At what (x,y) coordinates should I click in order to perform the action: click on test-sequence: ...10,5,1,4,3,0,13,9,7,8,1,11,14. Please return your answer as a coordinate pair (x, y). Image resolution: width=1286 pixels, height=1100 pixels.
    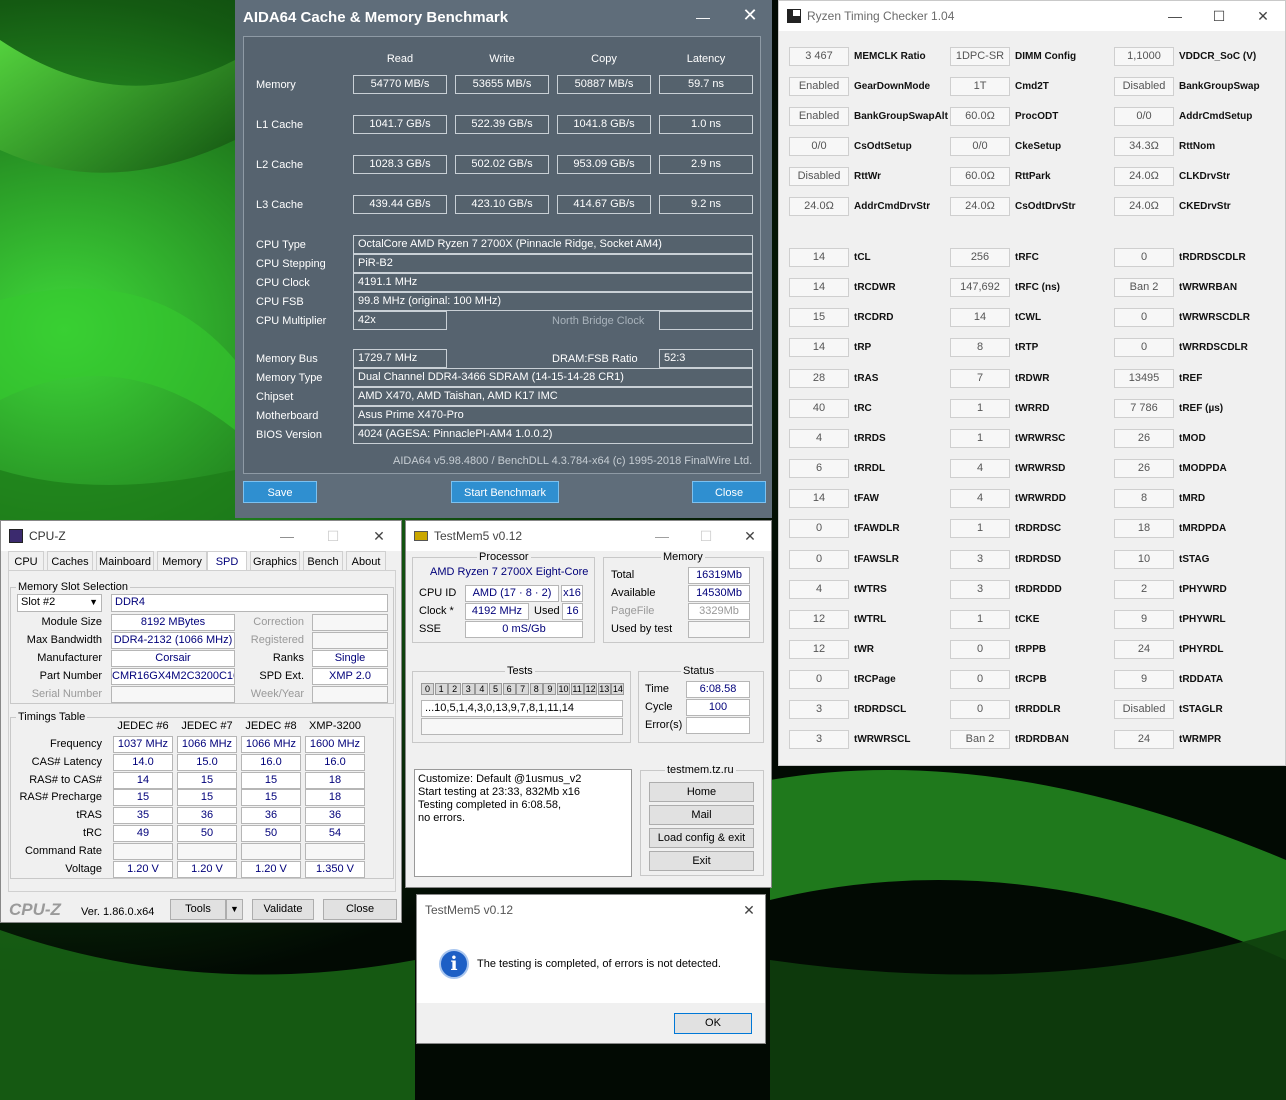
    Looking at the image, I should click on (522, 708).